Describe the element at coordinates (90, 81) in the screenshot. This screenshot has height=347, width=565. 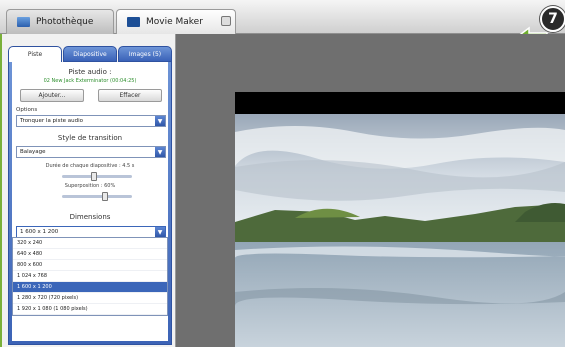
I see `audio-track-name: 02 New Jack Exterminator (00:04:25)` at that location.